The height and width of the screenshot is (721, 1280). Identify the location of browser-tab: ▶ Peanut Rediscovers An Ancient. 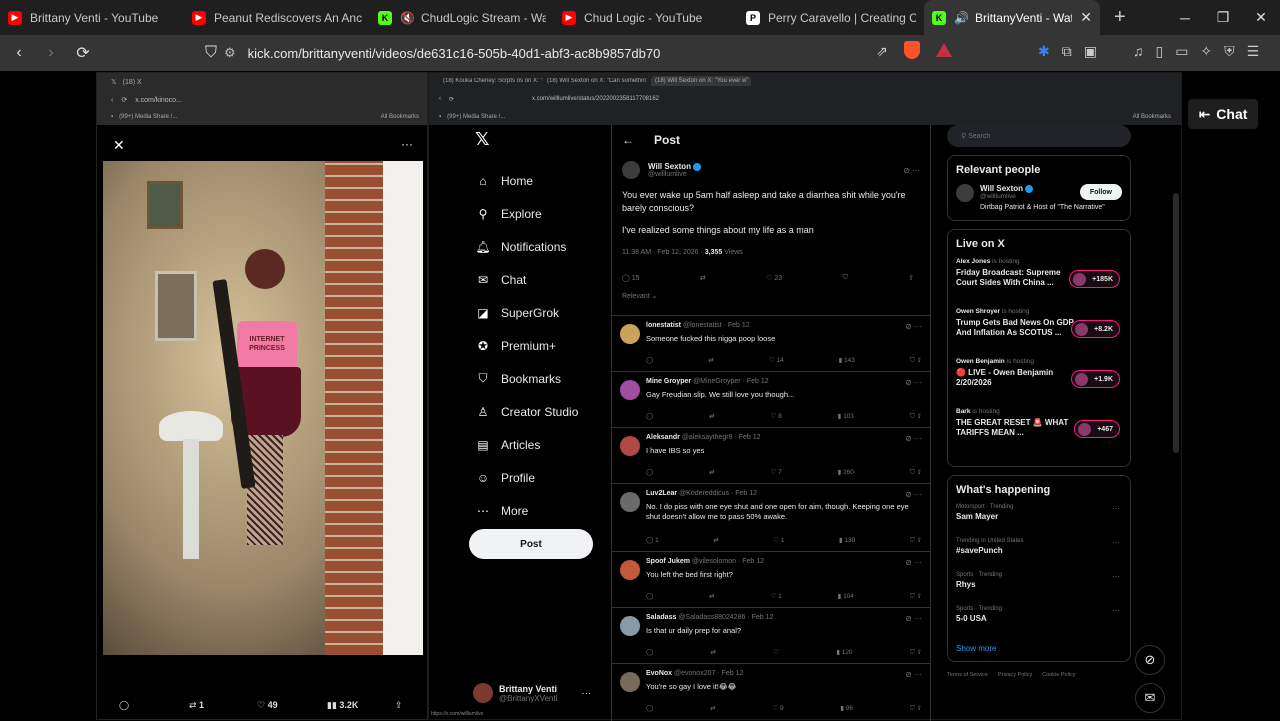
(277, 17).